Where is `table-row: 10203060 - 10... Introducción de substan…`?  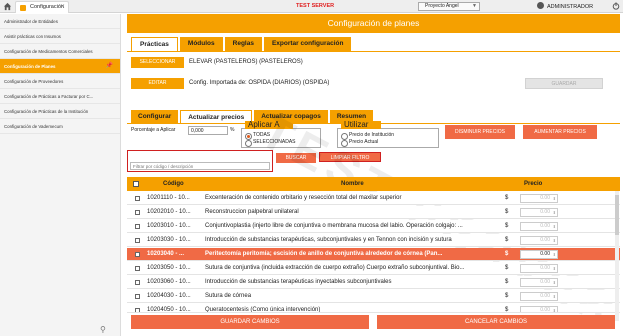 table-row: 10203060 - 10... Introducción de substan… is located at coordinates (373, 282).